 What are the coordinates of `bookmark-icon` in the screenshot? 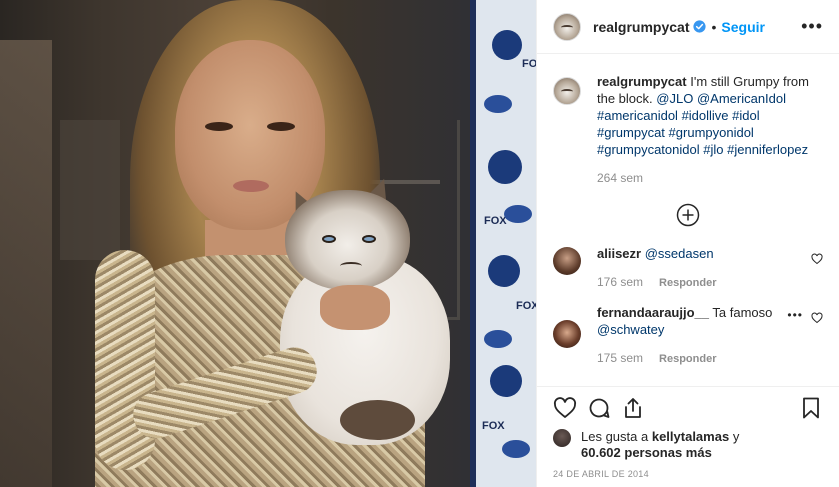 It's located at (811, 408).